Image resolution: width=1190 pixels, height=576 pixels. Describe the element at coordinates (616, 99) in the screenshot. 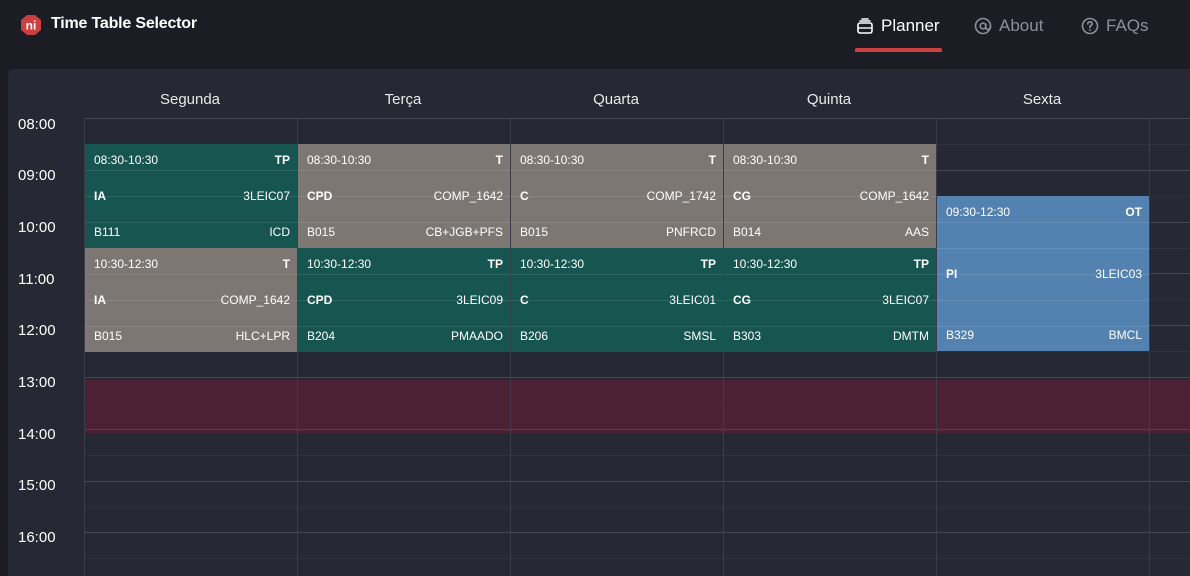

I see `day-header-quarta: Quarta` at that location.